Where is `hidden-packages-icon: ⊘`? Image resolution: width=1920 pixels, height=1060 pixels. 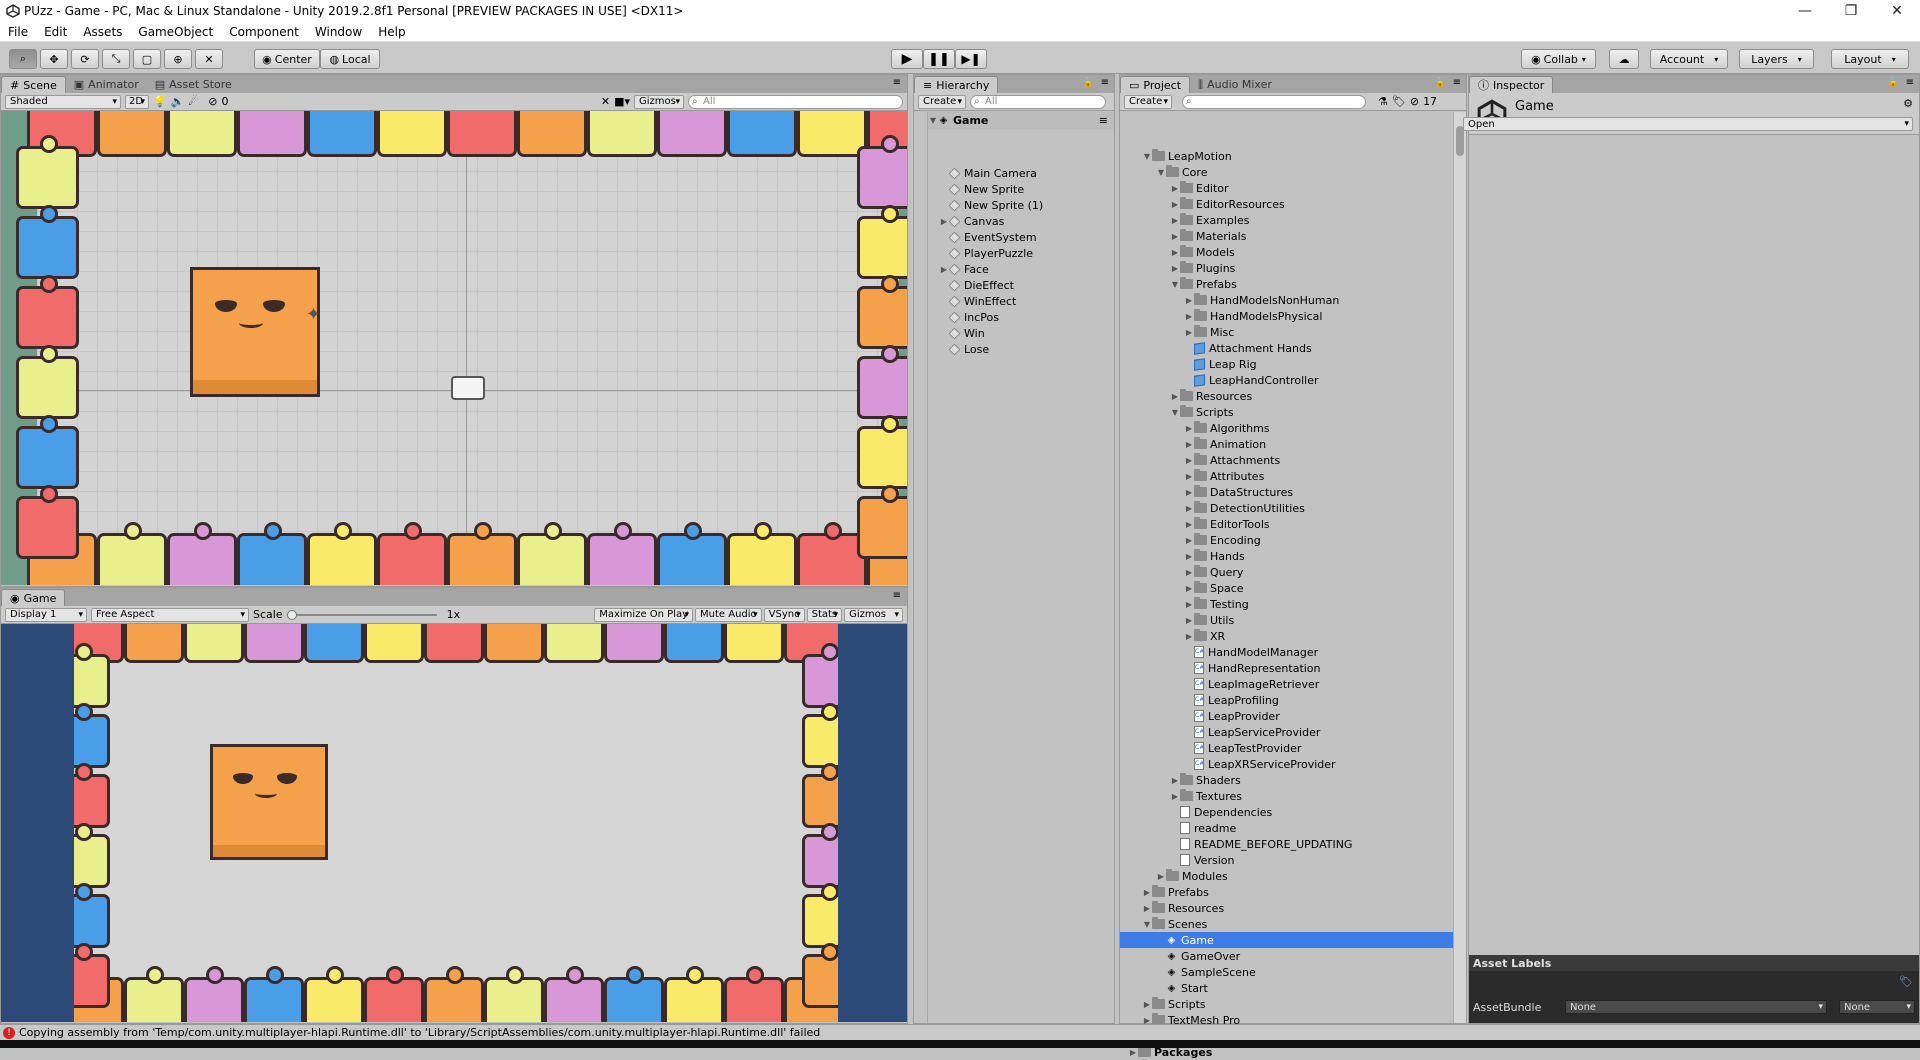 hidden-packages-icon: ⊘ is located at coordinates (1414, 101).